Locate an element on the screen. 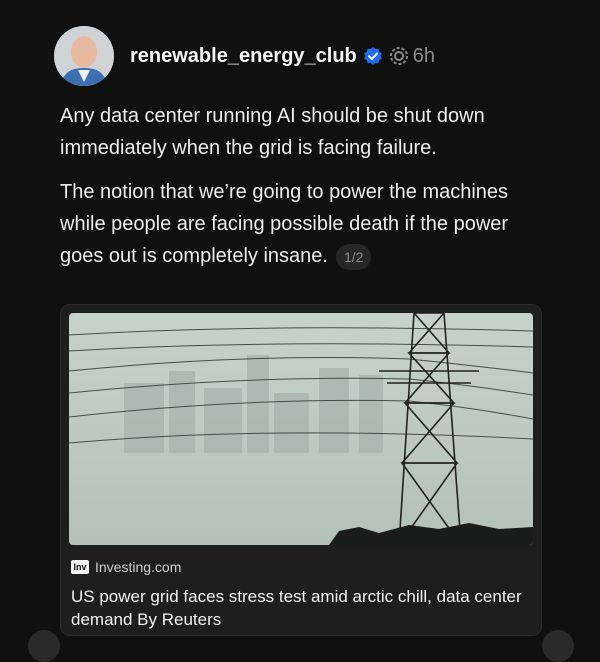  page-counter-badge: 1/2 is located at coordinates (353, 256).